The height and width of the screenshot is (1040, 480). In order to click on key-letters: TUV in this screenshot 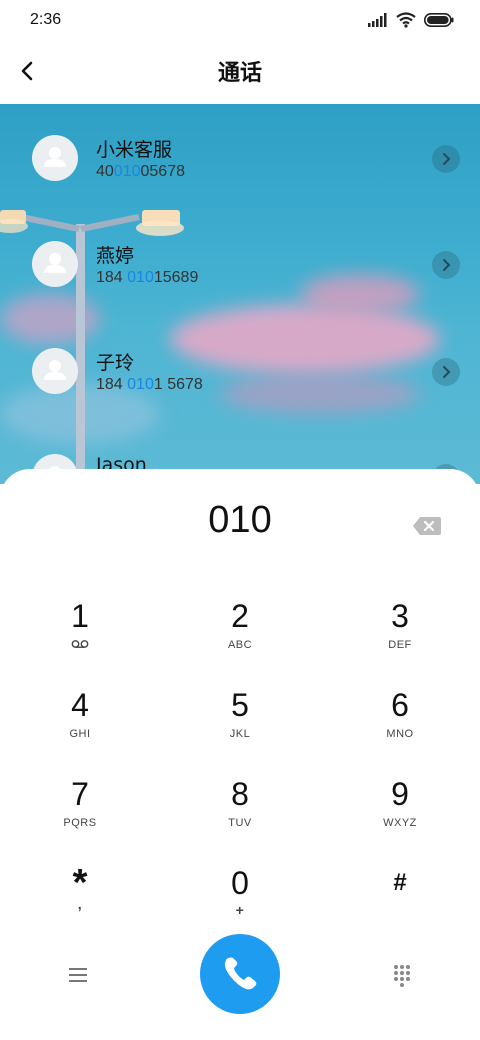, I will do `click(240, 823)`.